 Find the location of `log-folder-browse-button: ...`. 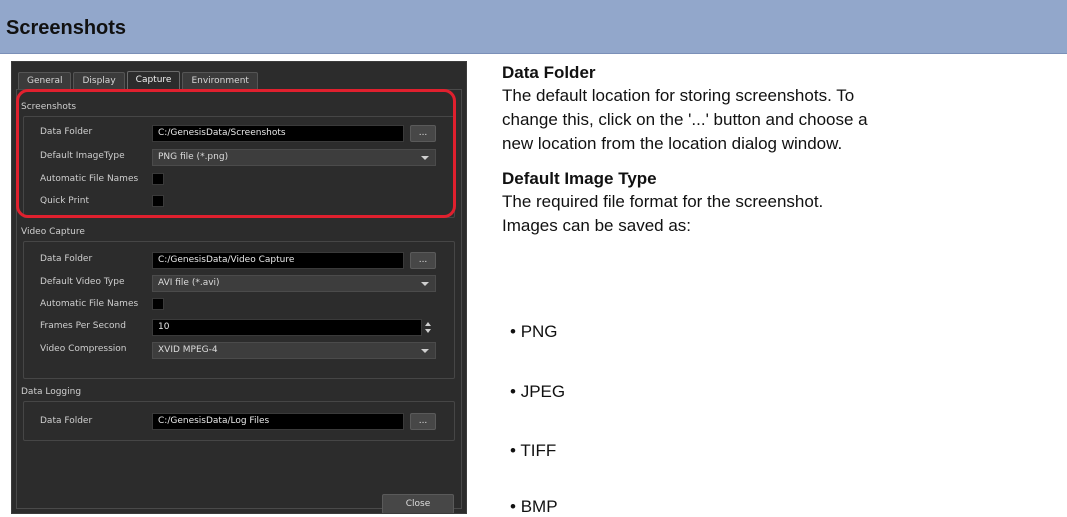

log-folder-browse-button: ... is located at coordinates (423, 421).